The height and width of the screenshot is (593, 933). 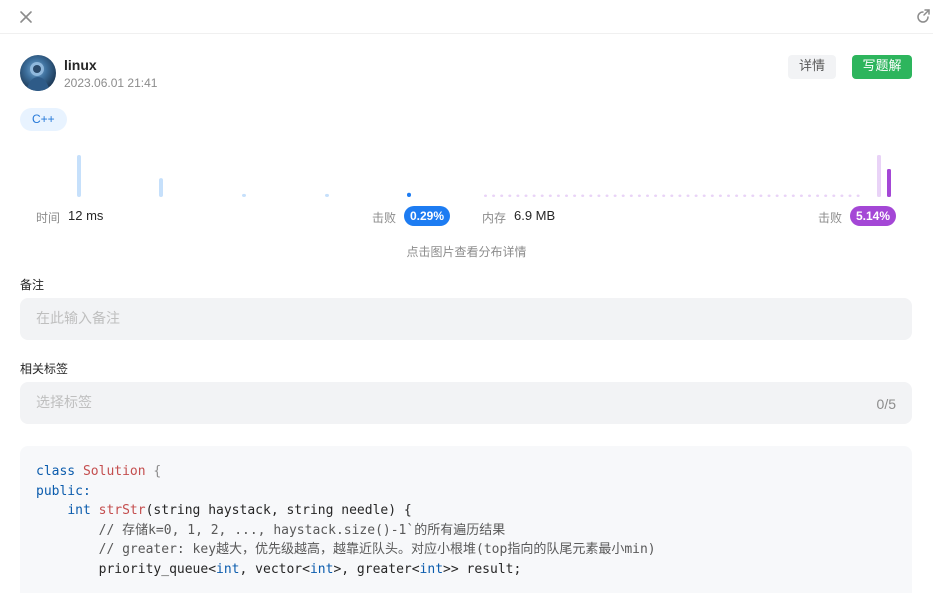 I want to click on code-token: >> result;, so click(x=482, y=569).